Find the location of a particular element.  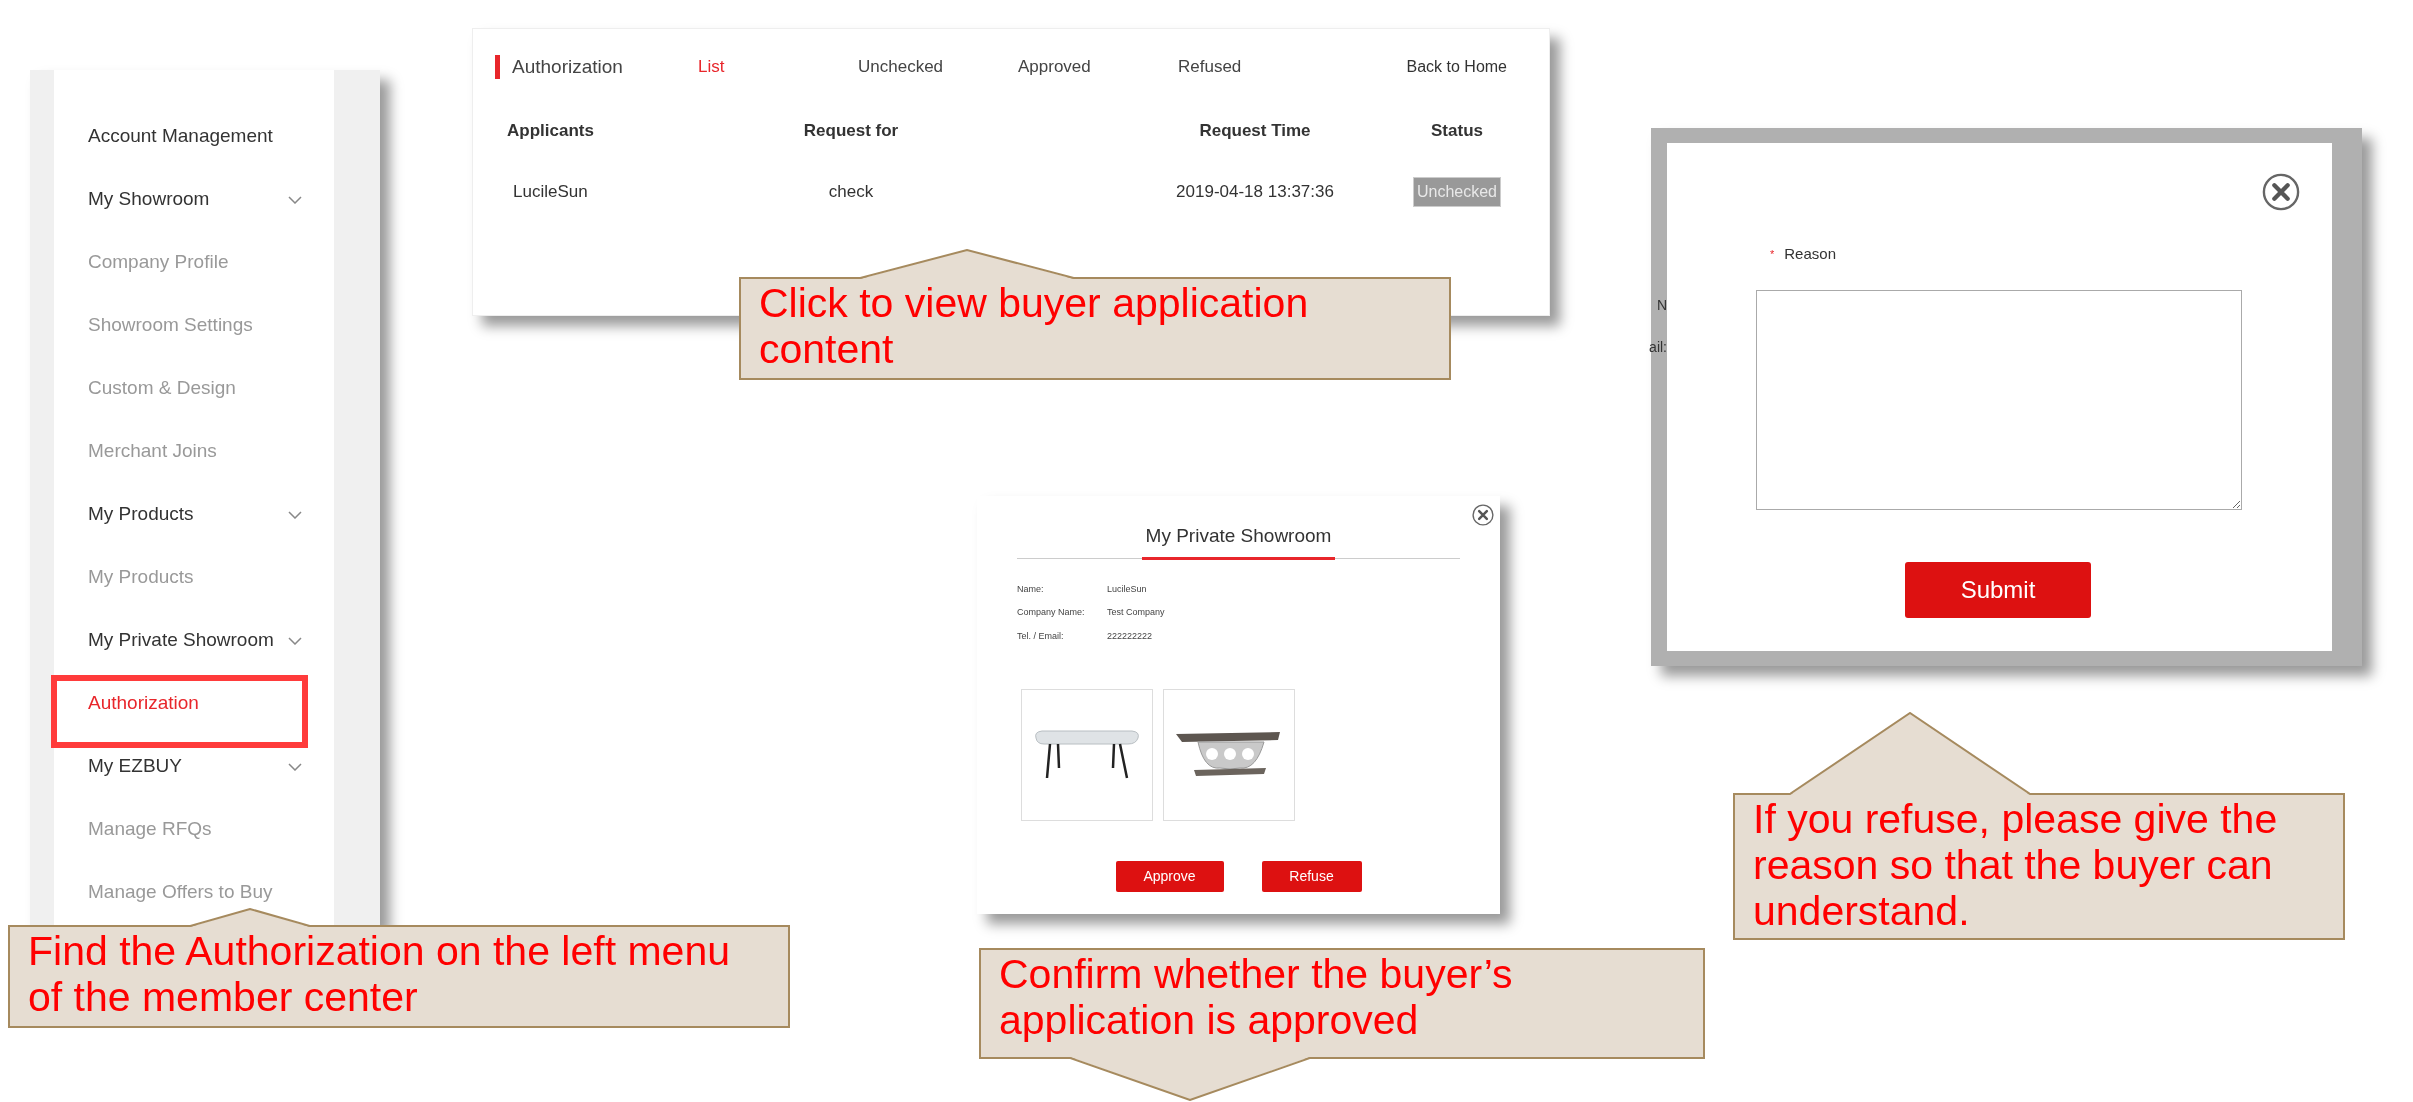

reason-field is located at coordinates (1999, 399).